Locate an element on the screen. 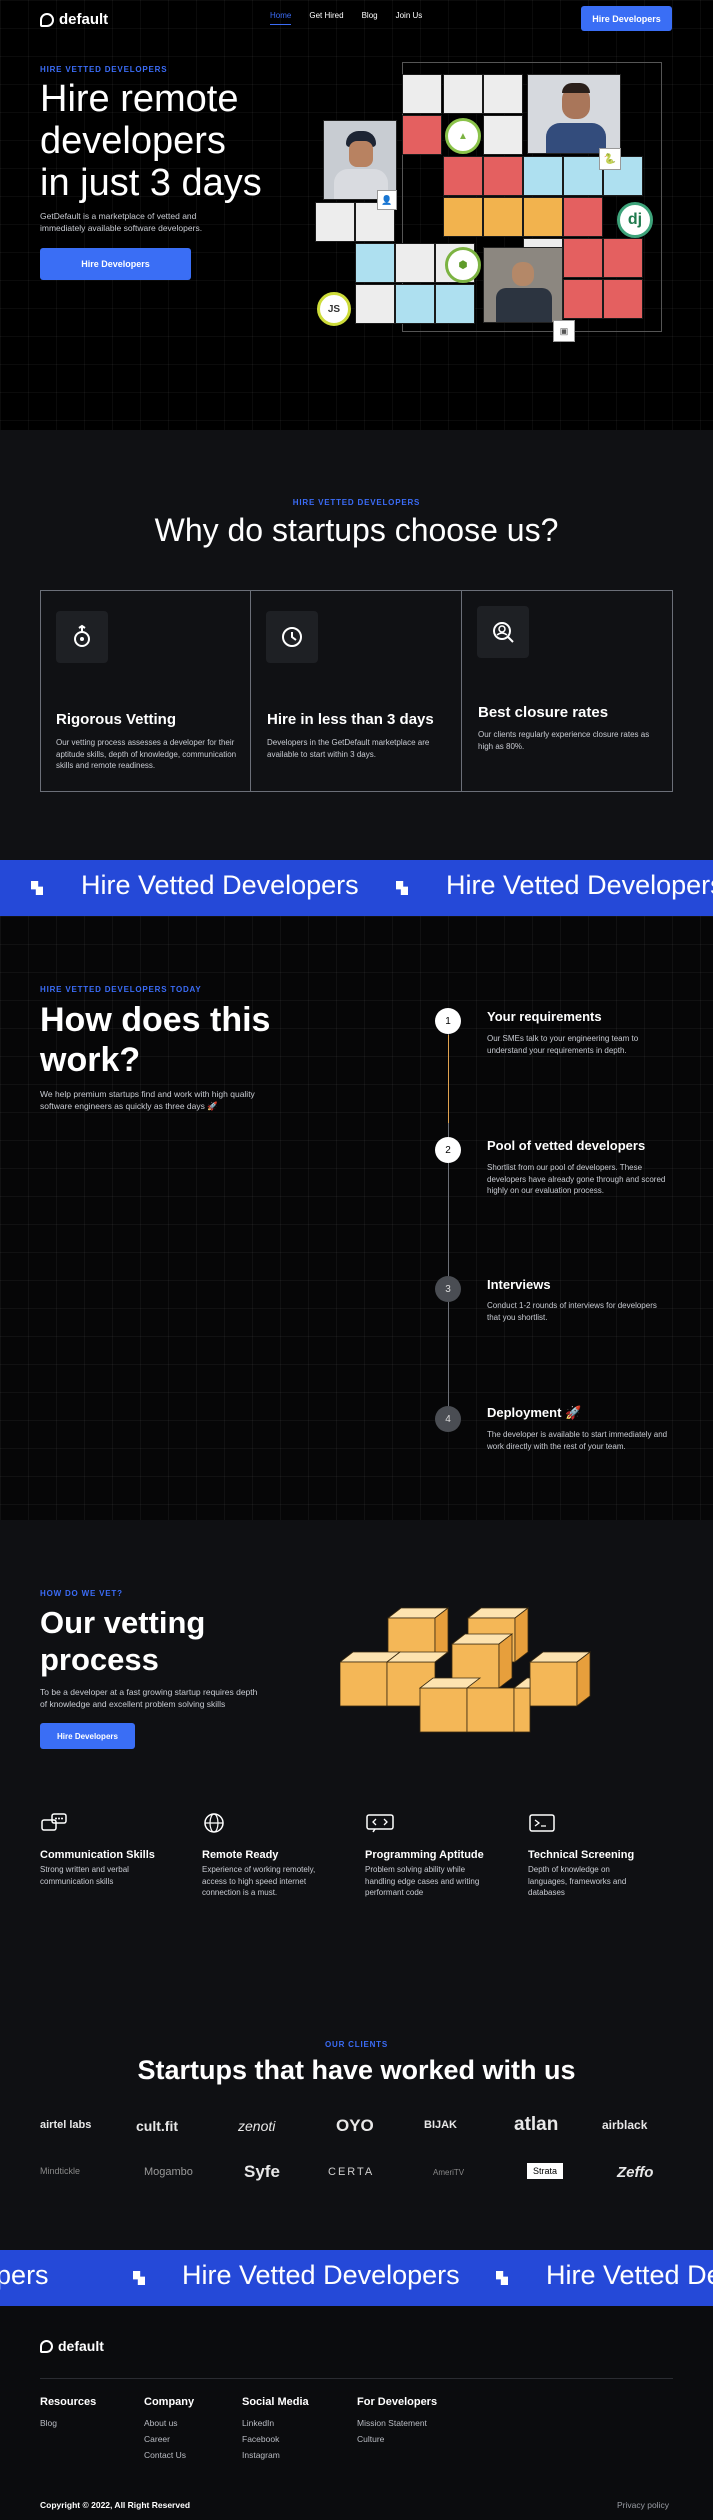 The image size is (713, 2520). footer-link: About us is located at coordinates (169, 2423).